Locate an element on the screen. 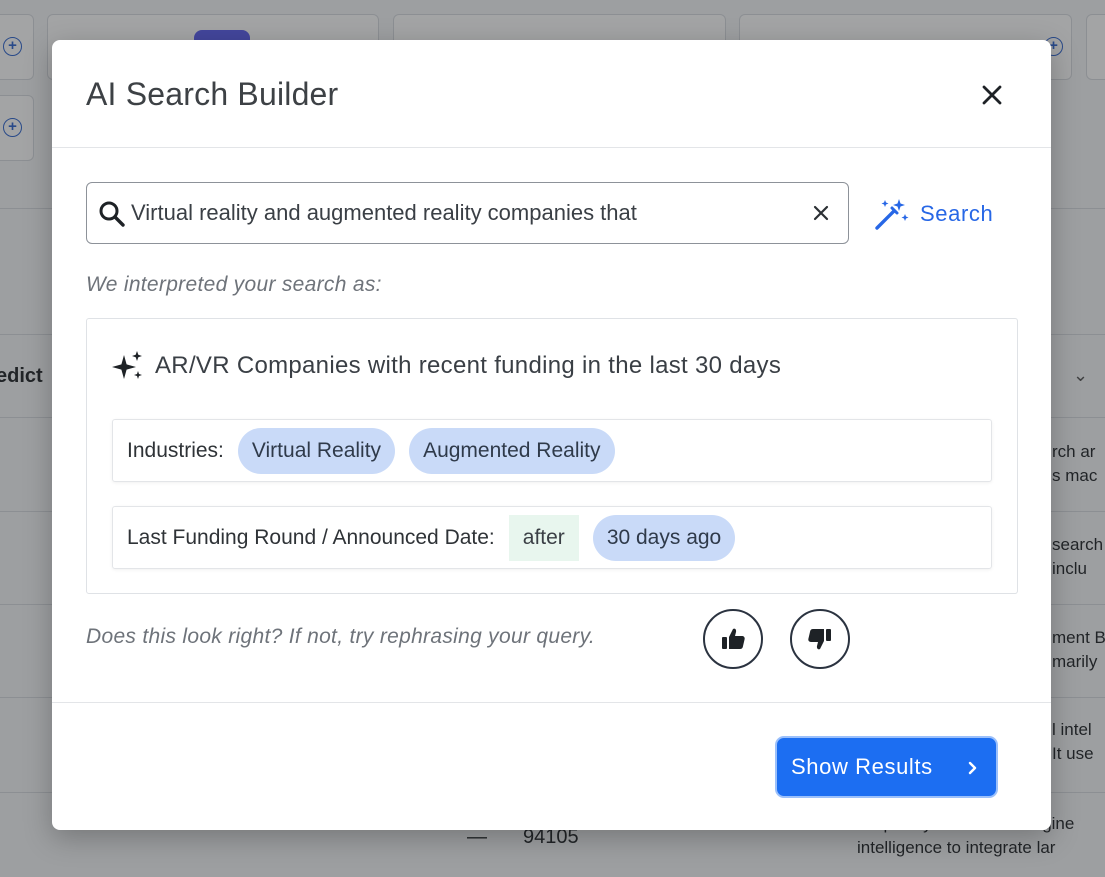 The width and height of the screenshot is (1105, 877). show-results-button: Show Results is located at coordinates (886, 767).